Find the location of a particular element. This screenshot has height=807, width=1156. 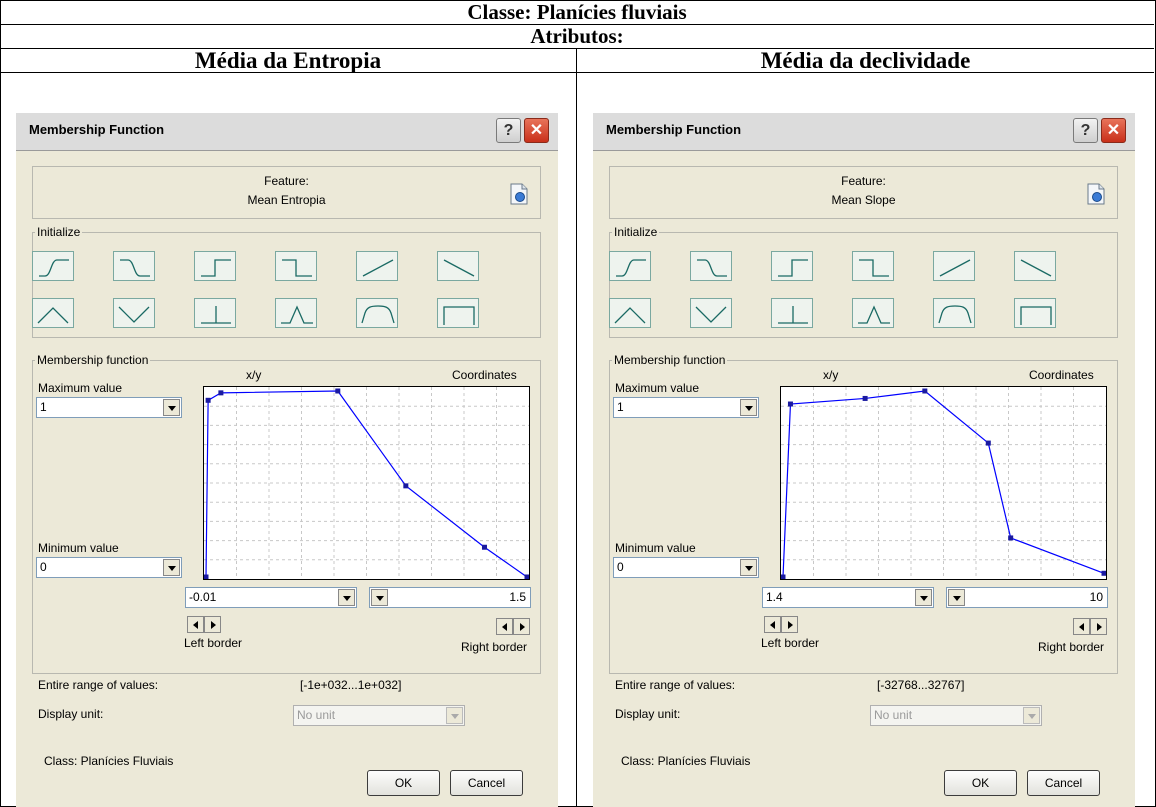

left-border-select: 1.4 is located at coordinates (848, 597).